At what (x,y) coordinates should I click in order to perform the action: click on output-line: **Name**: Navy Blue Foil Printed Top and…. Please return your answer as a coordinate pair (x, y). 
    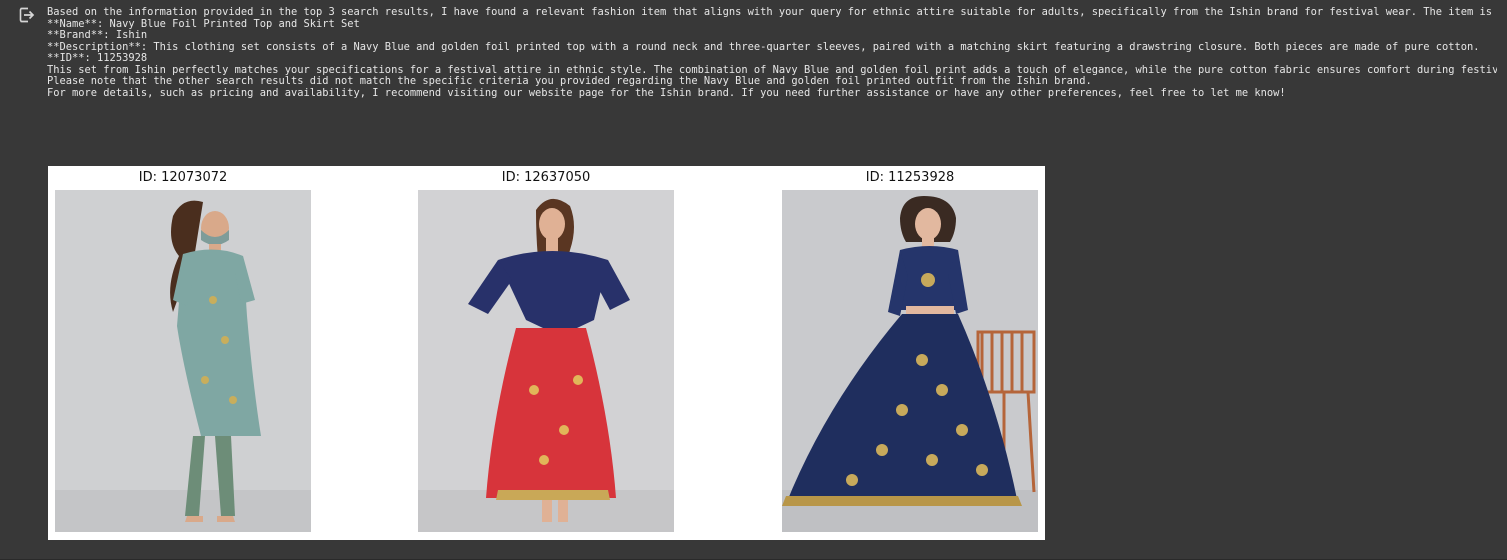
    Looking at the image, I should click on (203, 23).